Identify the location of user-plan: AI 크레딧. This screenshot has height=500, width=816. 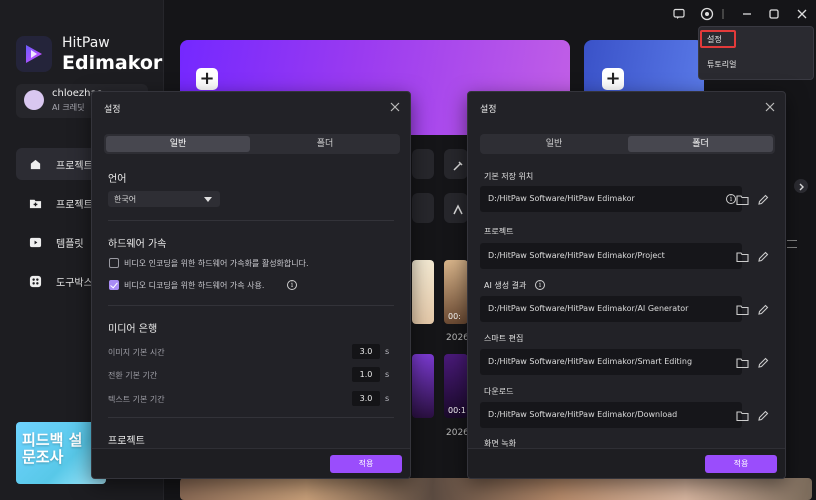
(68, 107).